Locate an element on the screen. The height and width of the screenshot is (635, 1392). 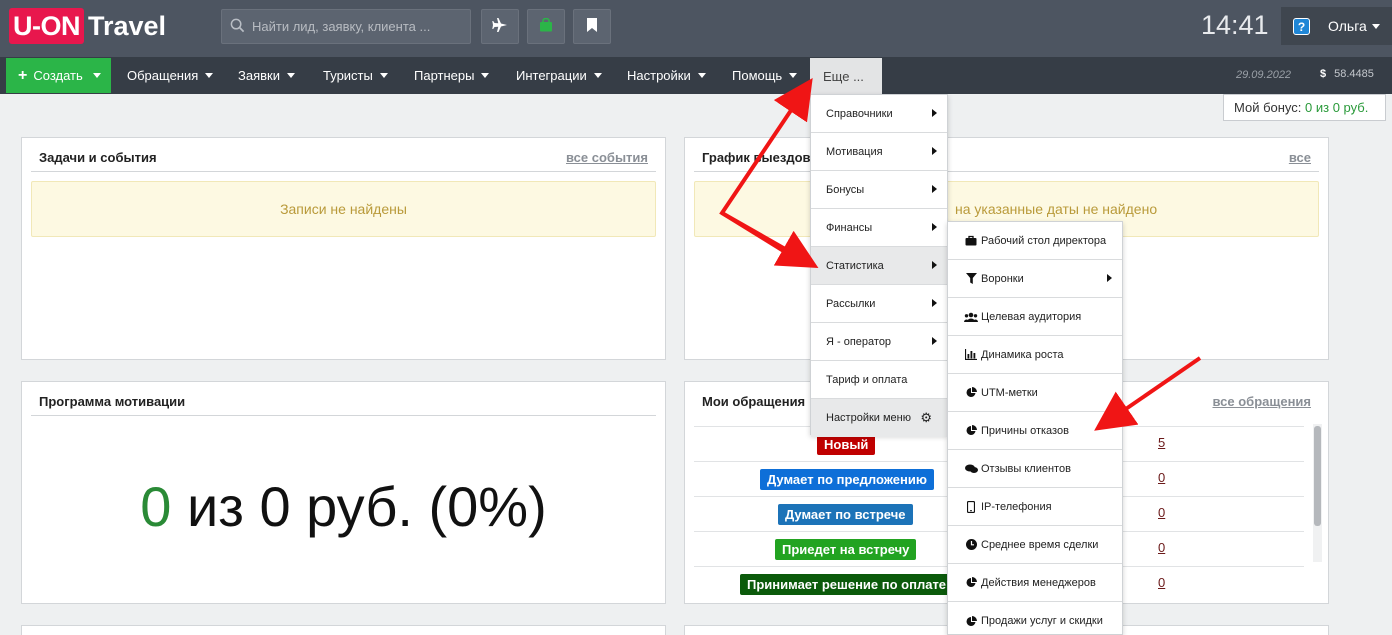
all-events-link: все события is located at coordinates (607, 157).